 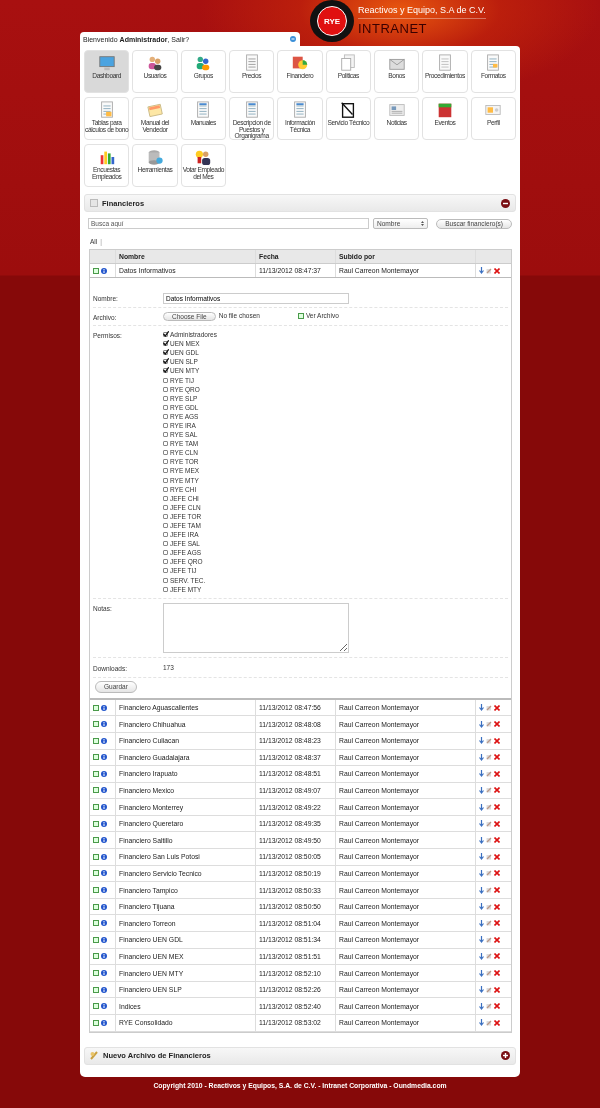 What do you see at coordinates (505, 203) in the screenshot?
I see `collapse-icon` at bounding box center [505, 203].